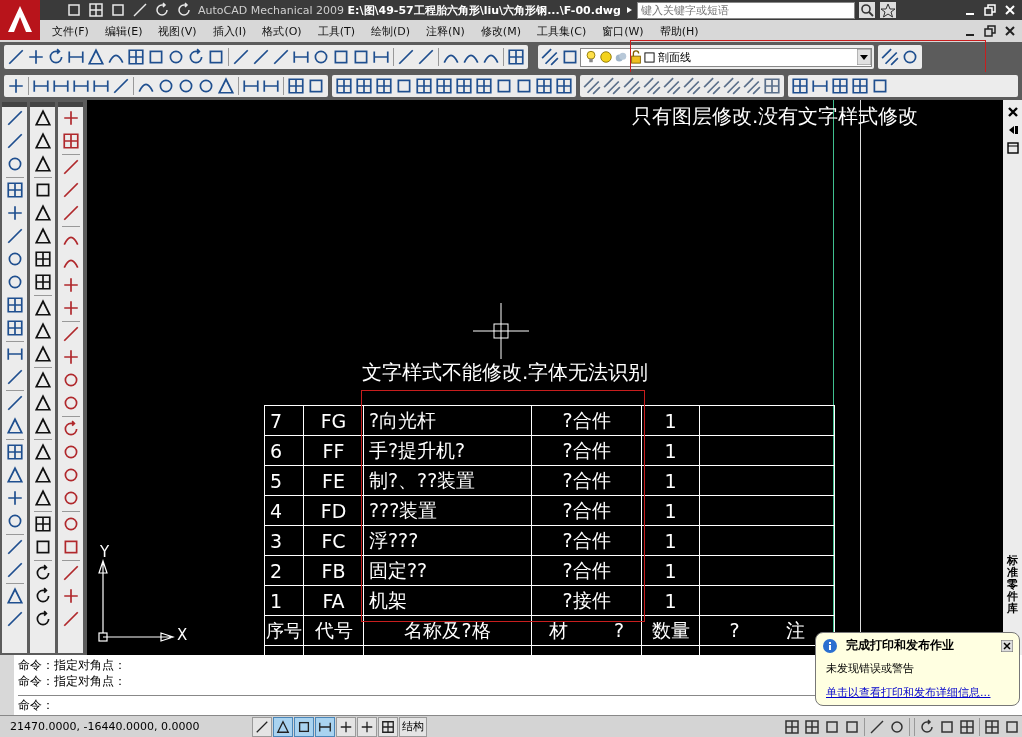 This screenshot has height=737, width=1022. I want to click on restore-icon, so click(990, 10).